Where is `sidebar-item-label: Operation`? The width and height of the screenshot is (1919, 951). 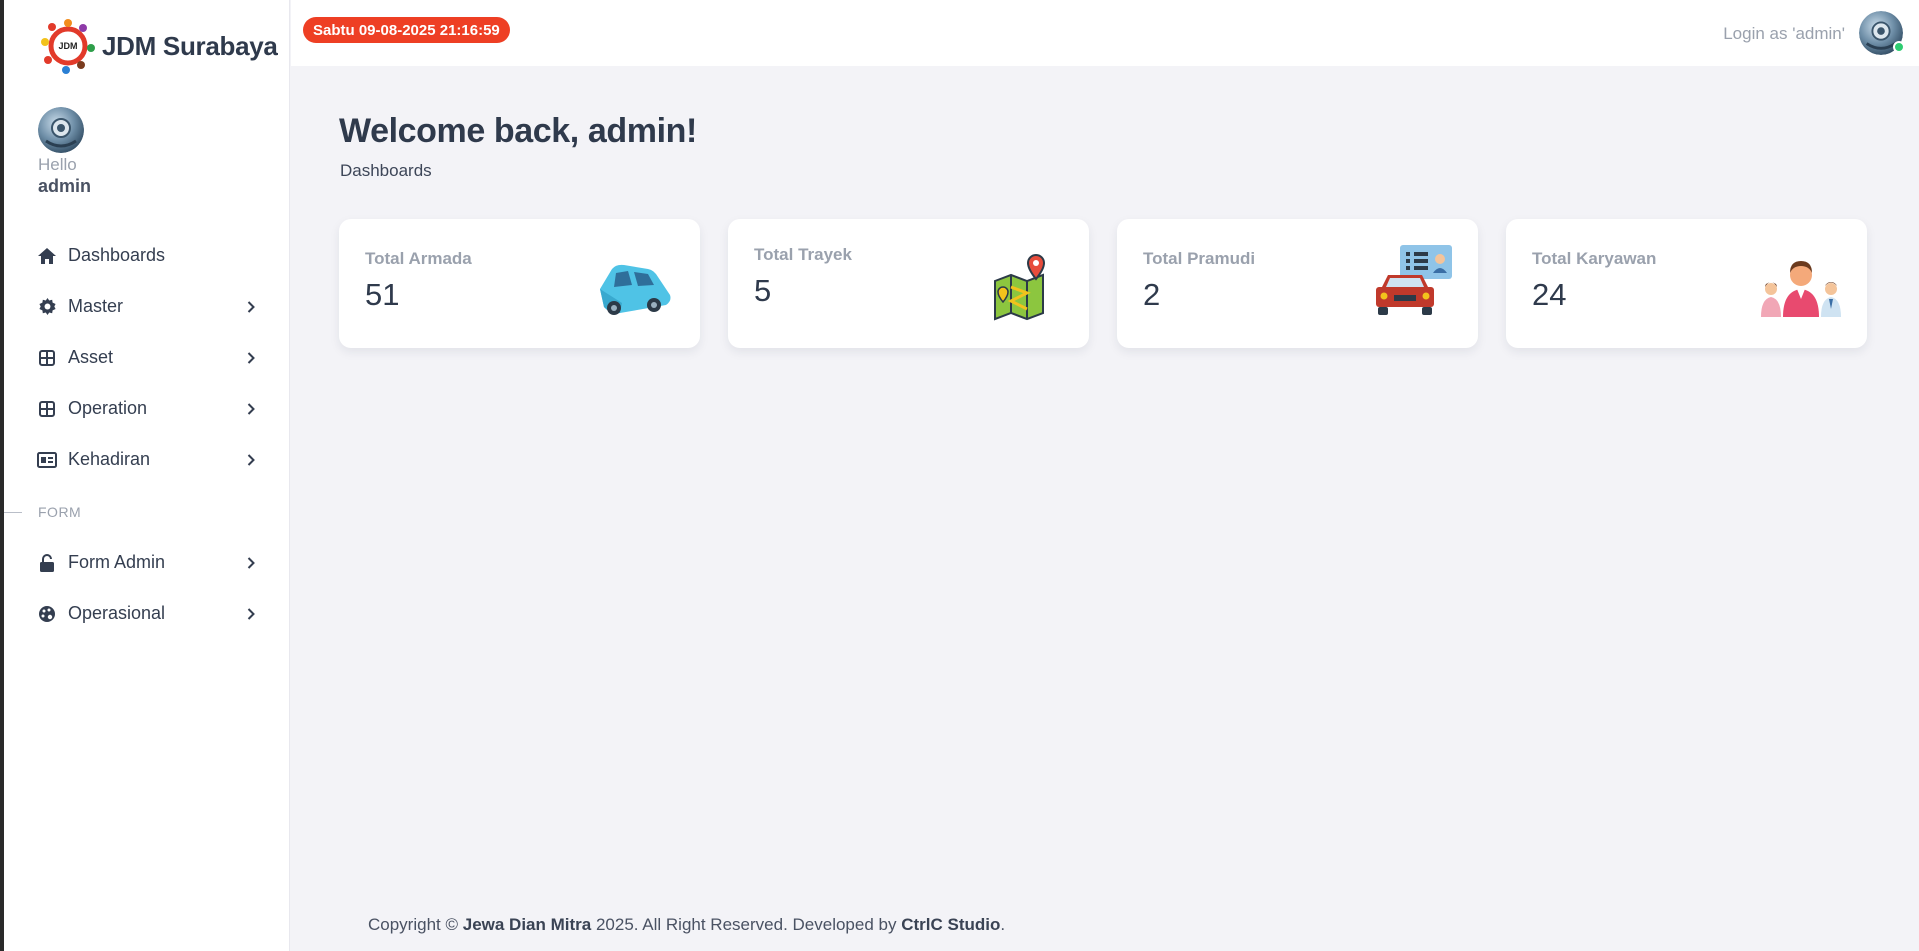 sidebar-item-label: Operation is located at coordinates (108, 408).